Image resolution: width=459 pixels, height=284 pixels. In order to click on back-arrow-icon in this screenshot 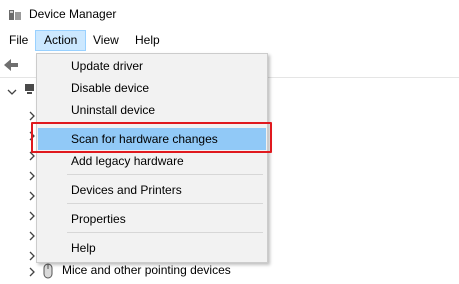, I will do `click(11, 65)`.